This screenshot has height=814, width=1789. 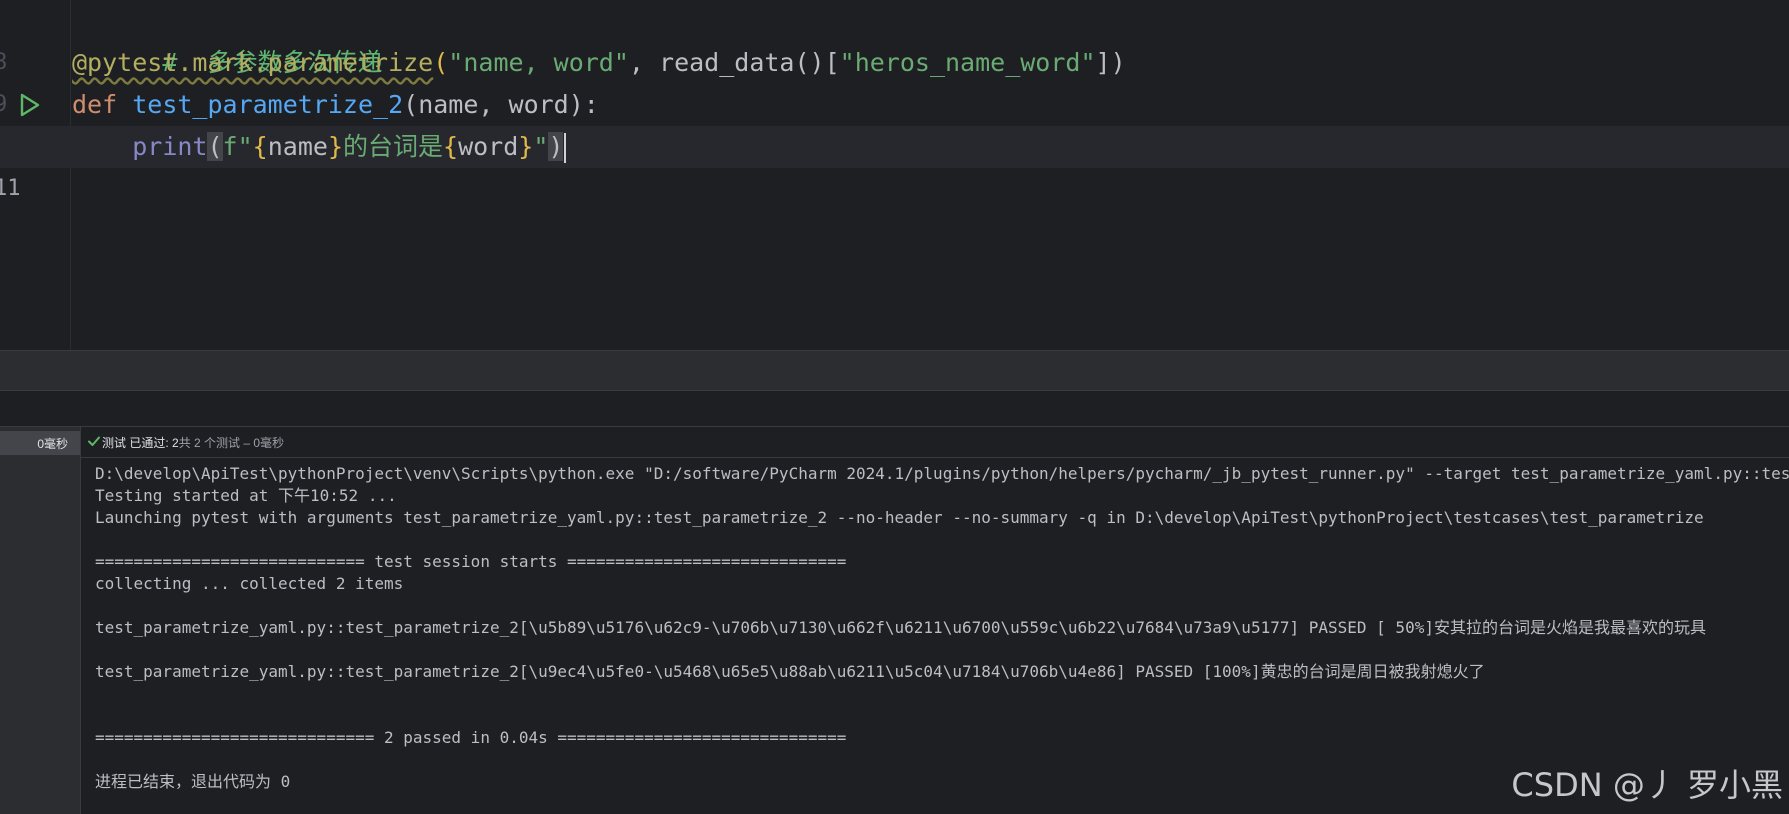 What do you see at coordinates (894, 408) in the screenshot?
I see `tool-window-toolbar` at bounding box center [894, 408].